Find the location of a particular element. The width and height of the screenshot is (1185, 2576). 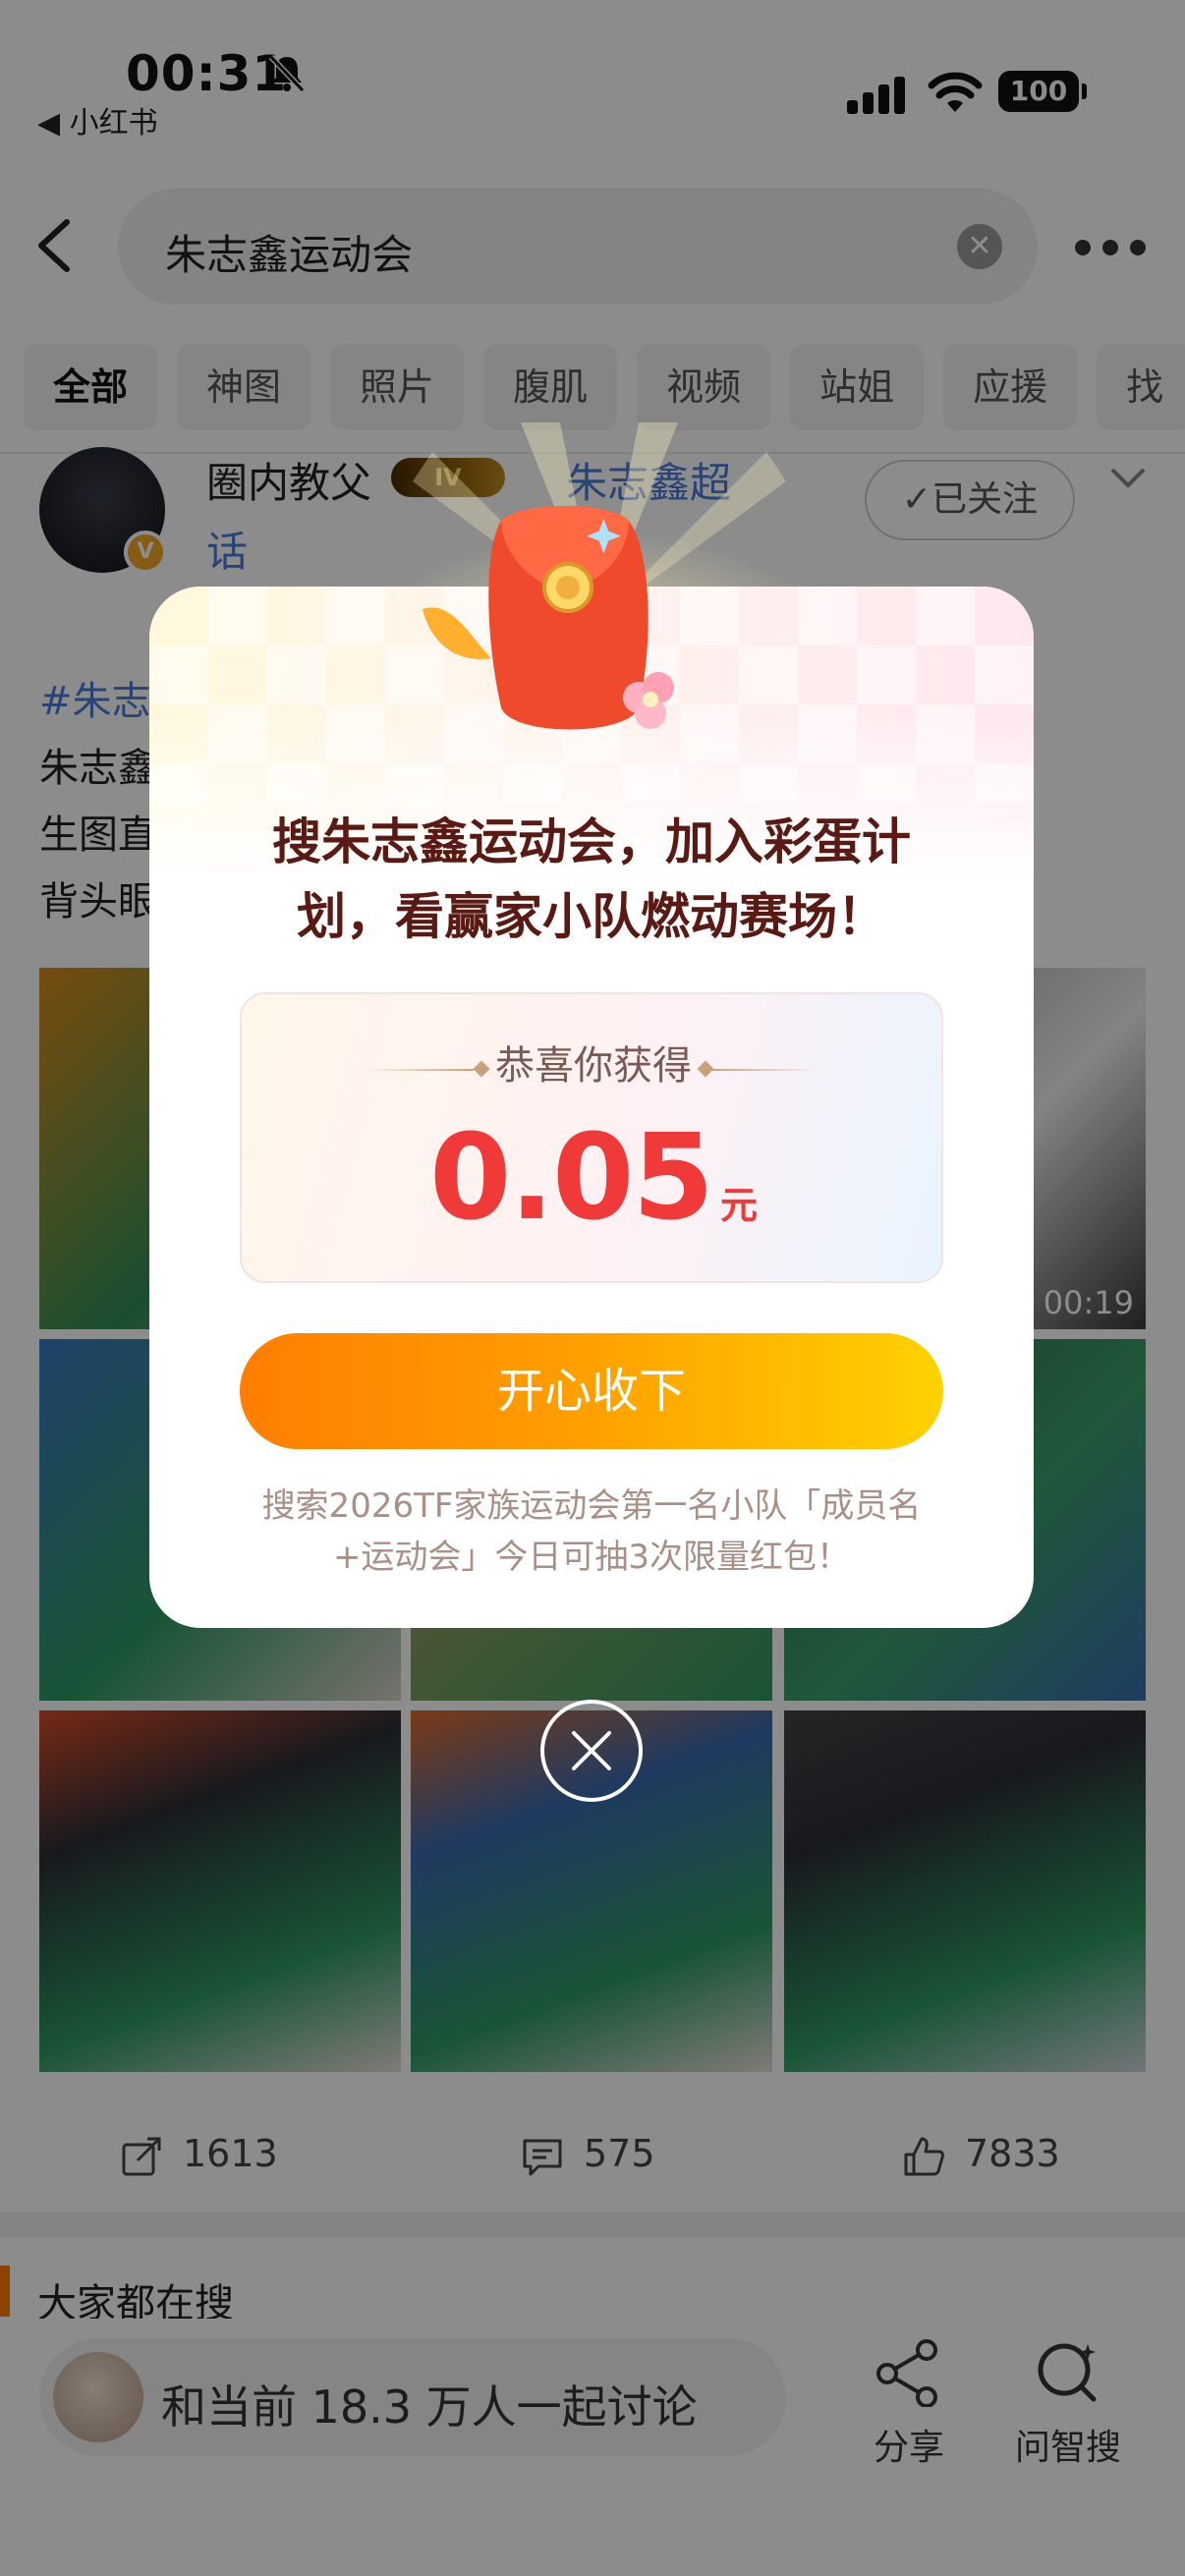

dialog-note-line: +运动会」今日可抽3次限量红包！ is located at coordinates (592, 1557).